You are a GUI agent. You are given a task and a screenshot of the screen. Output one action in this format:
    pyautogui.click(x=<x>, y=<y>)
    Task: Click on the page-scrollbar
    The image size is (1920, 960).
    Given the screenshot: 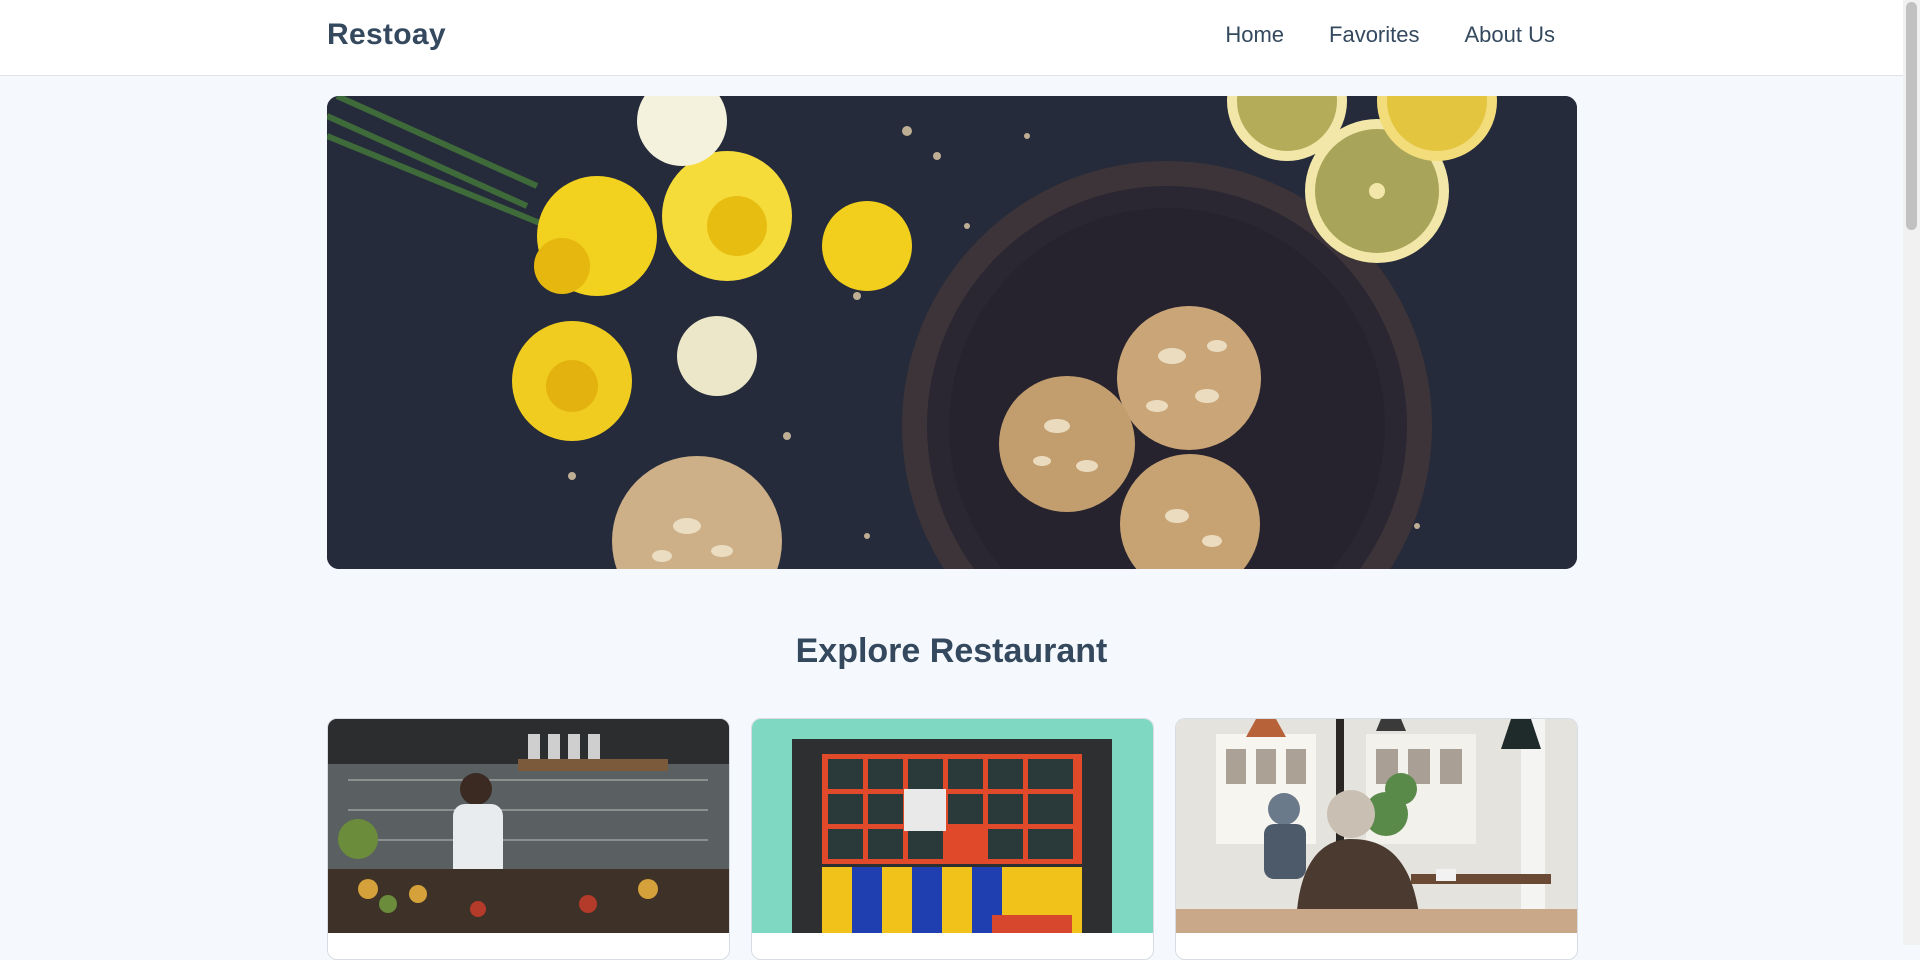 What is the action you would take?
    pyautogui.click(x=1911, y=472)
    